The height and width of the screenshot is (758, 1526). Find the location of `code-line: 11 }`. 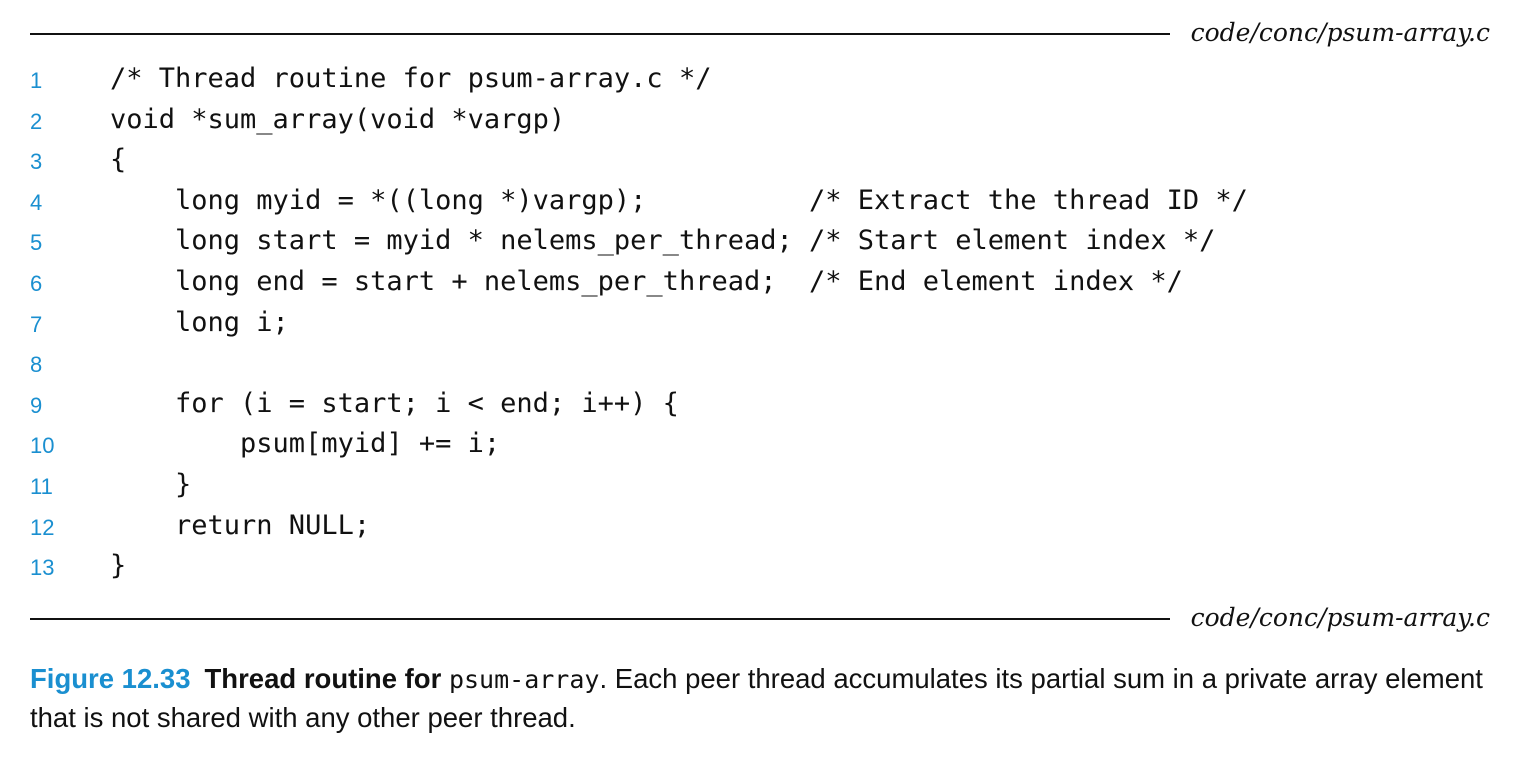

code-line: 11 } is located at coordinates (763, 486).